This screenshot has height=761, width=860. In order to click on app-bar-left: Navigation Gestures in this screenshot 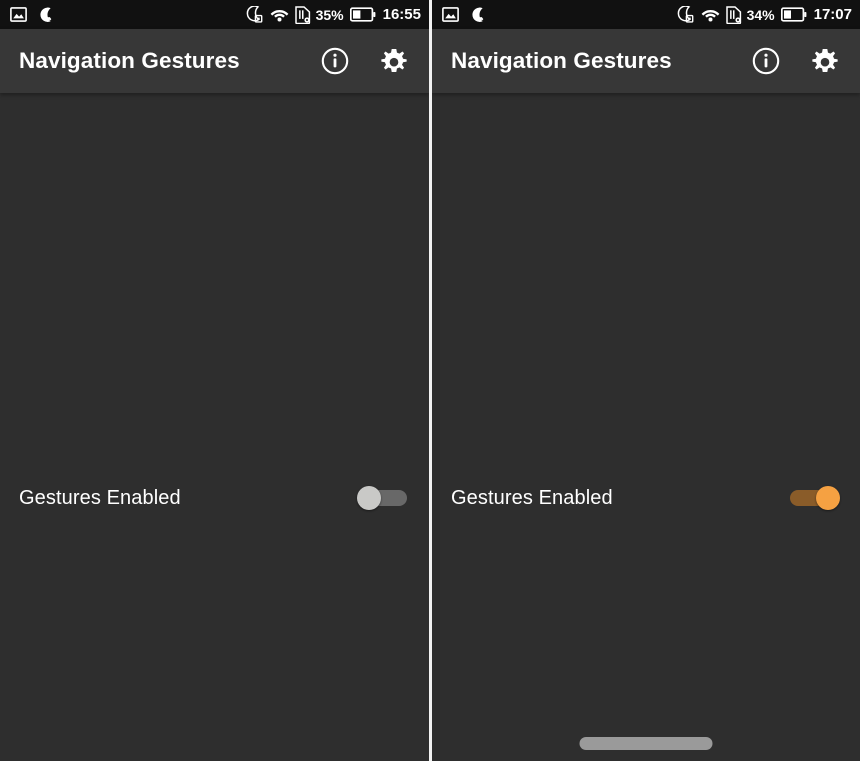, I will do `click(214, 61)`.